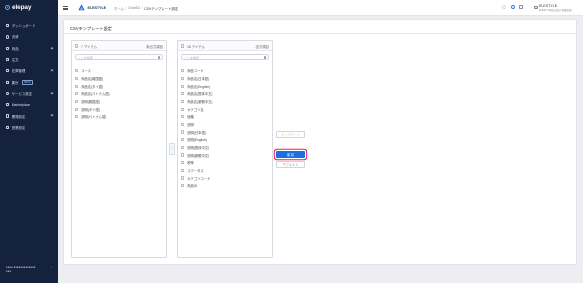 The image size is (583, 283). I want to click on list-item: ステータス, so click(225, 171).